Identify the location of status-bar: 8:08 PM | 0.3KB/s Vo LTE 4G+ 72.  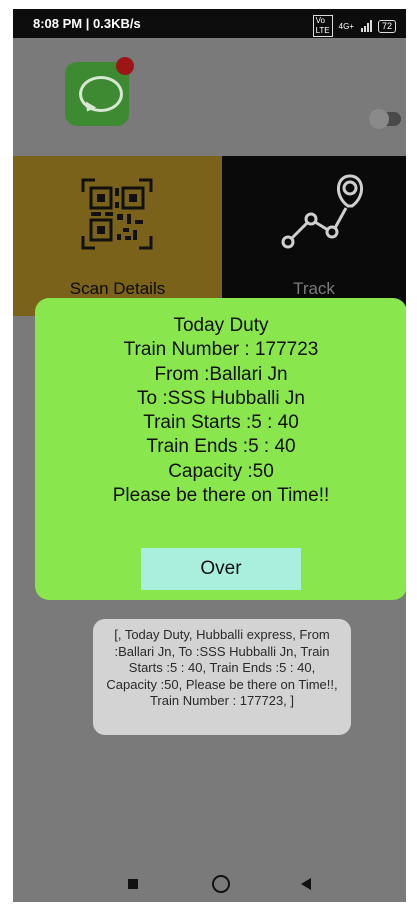
(209, 23).